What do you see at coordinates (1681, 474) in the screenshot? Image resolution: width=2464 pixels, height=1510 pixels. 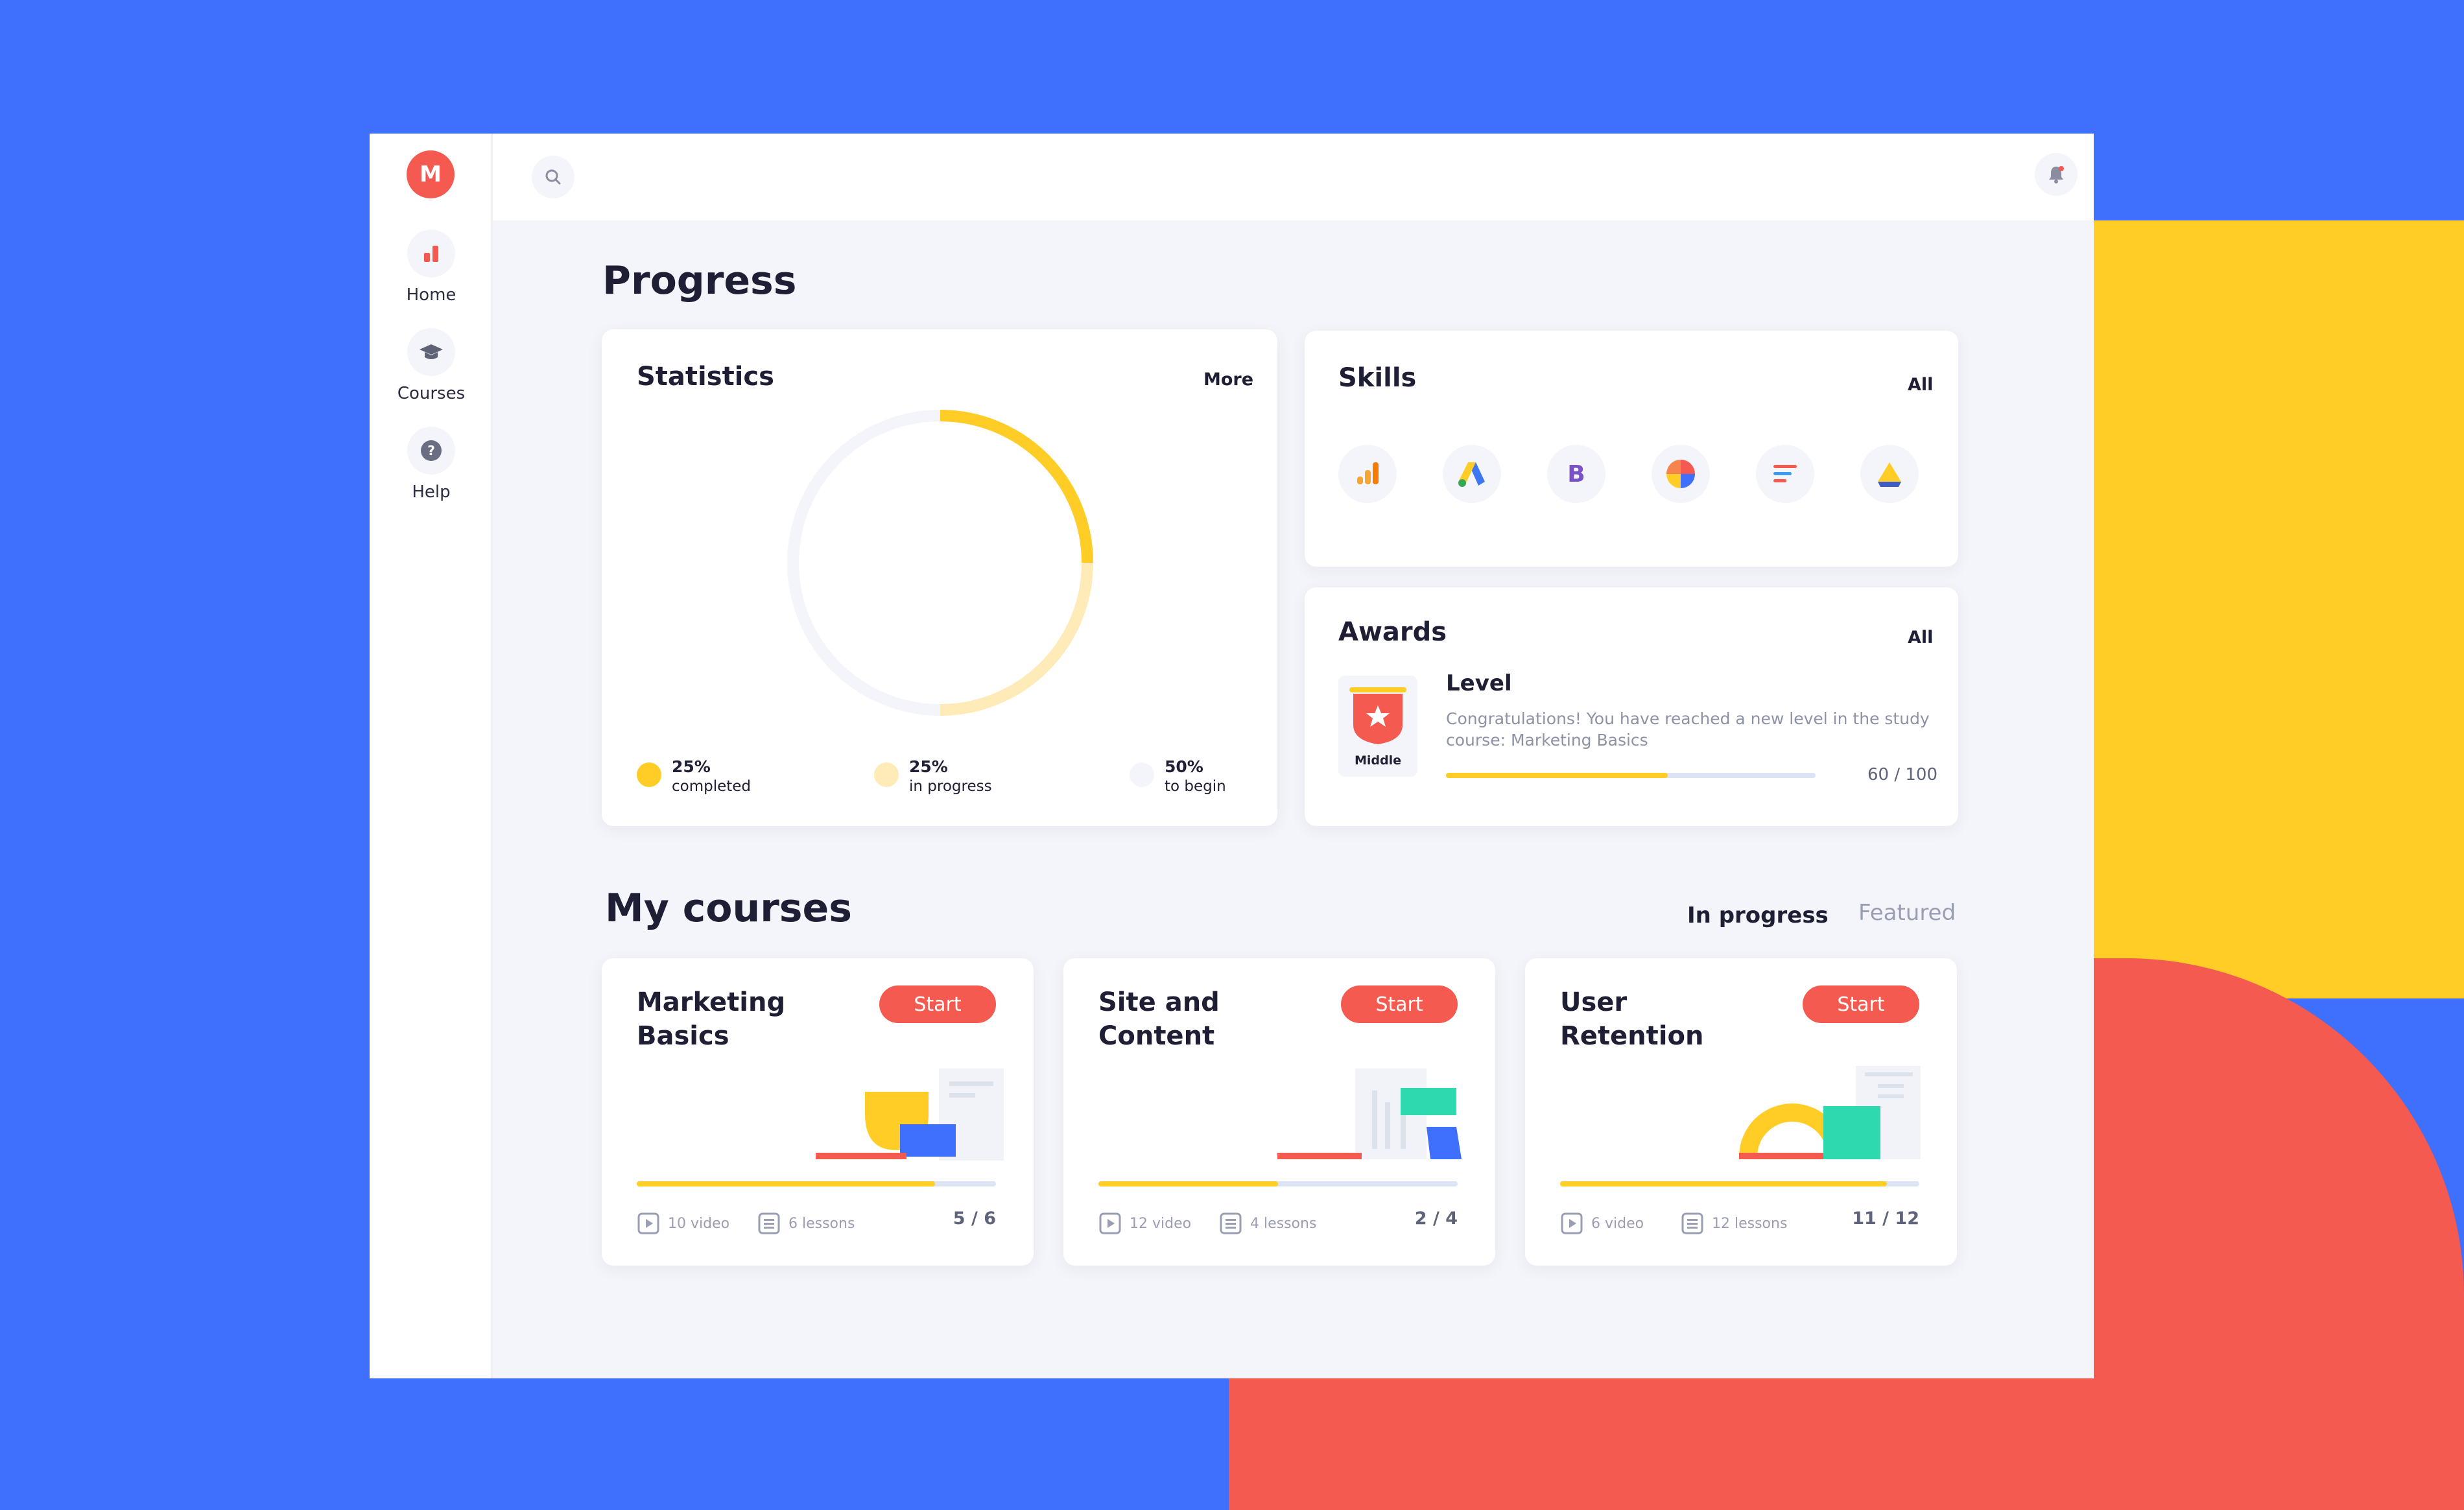 I see `pie-chart-icon` at bounding box center [1681, 474].